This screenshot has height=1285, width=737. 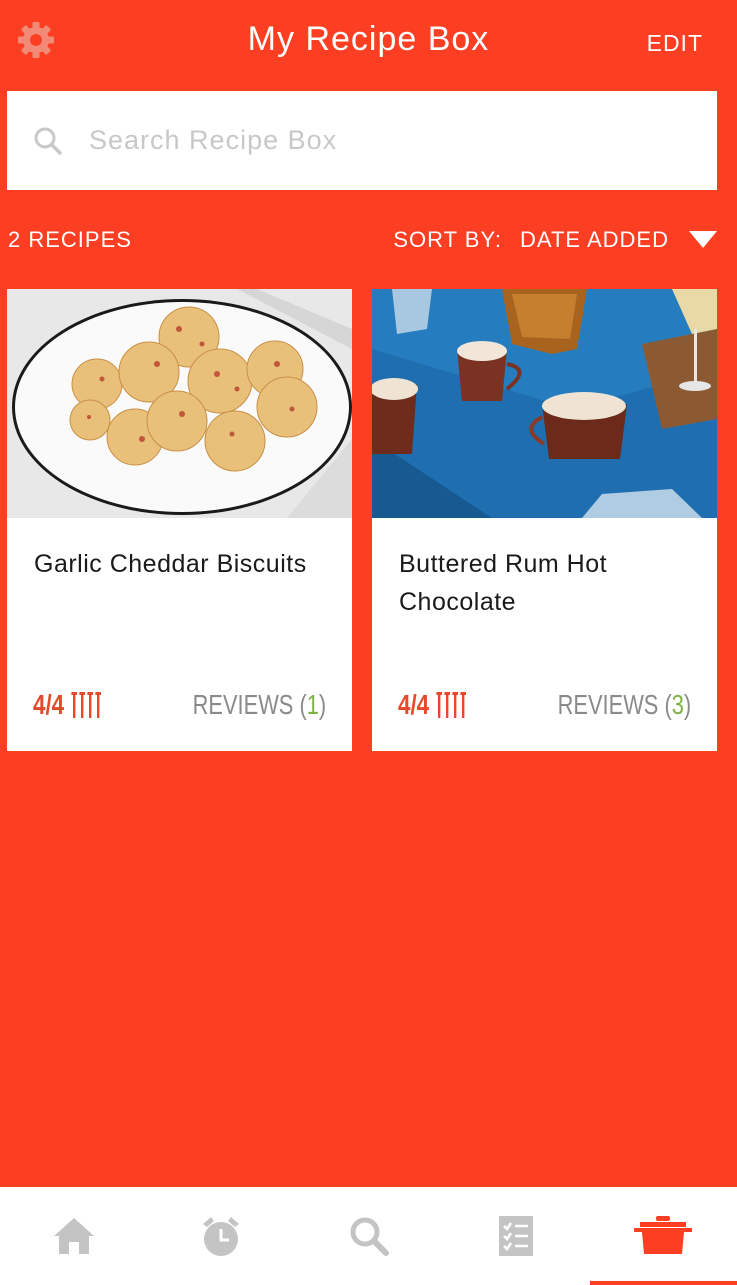 I want to click on search-bar, so click(x=362, y=140).